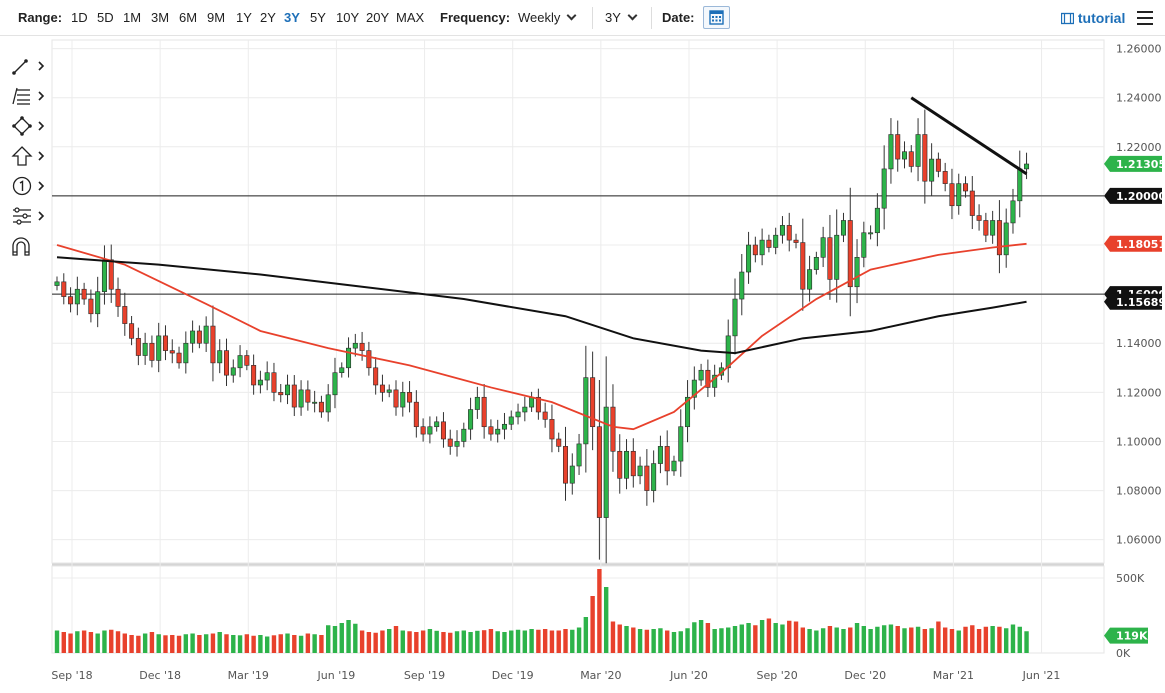 This screenshot has height=693, width=1165. Describe the element at coordinates (71, 675) in the screenshot. I see `x-tick-label: Sep '18` at that location.